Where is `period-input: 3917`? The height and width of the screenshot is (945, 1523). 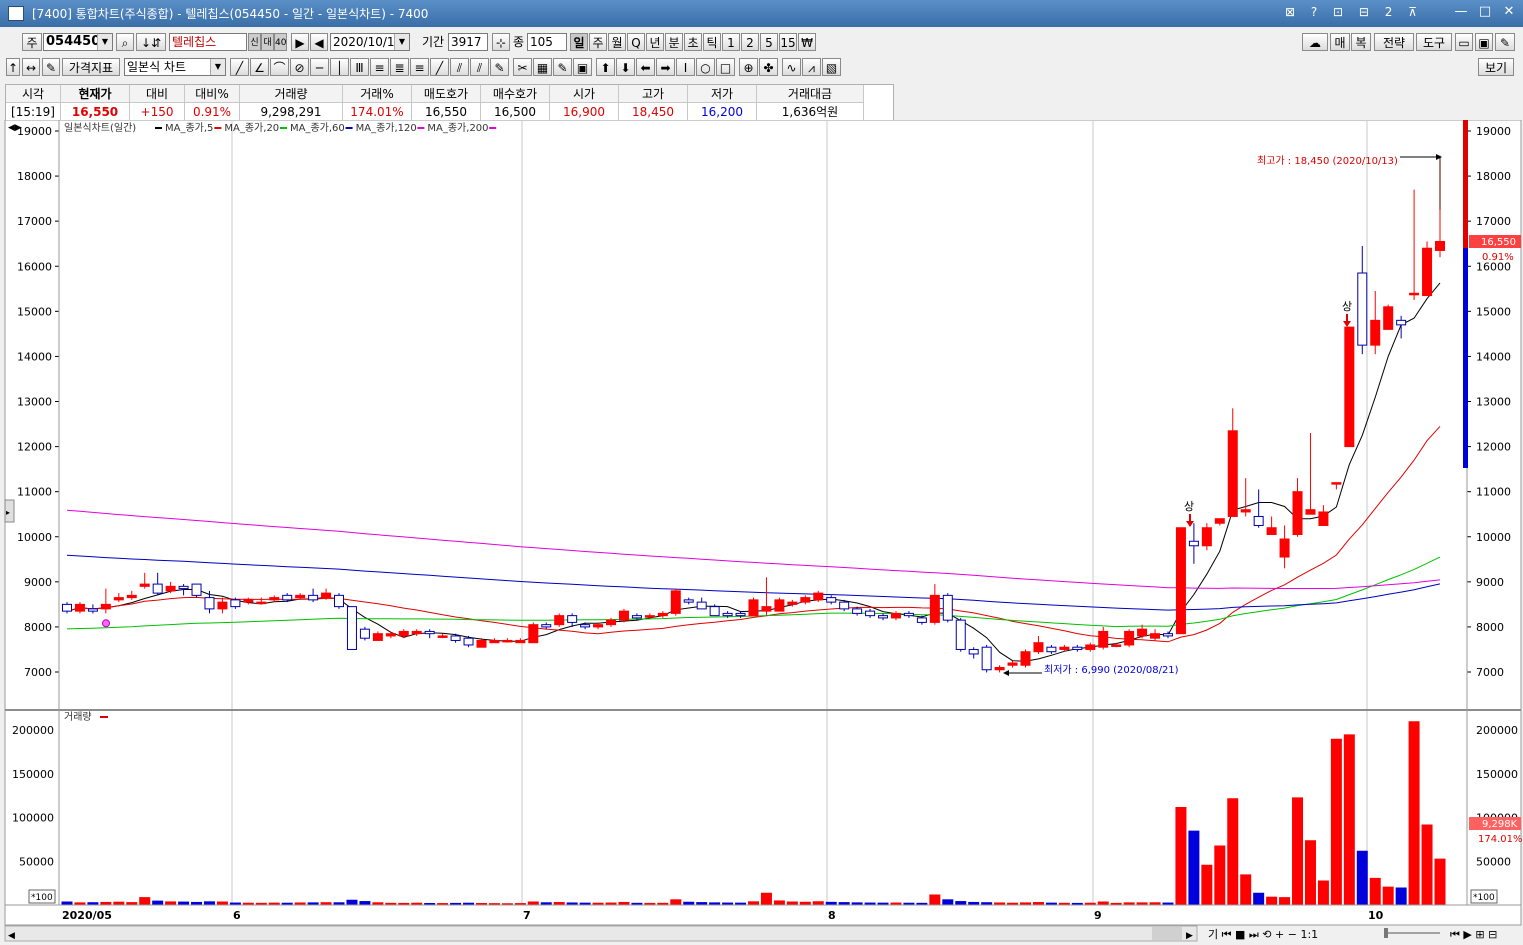 period-input: 3917 is located at coordinates (468, 42).